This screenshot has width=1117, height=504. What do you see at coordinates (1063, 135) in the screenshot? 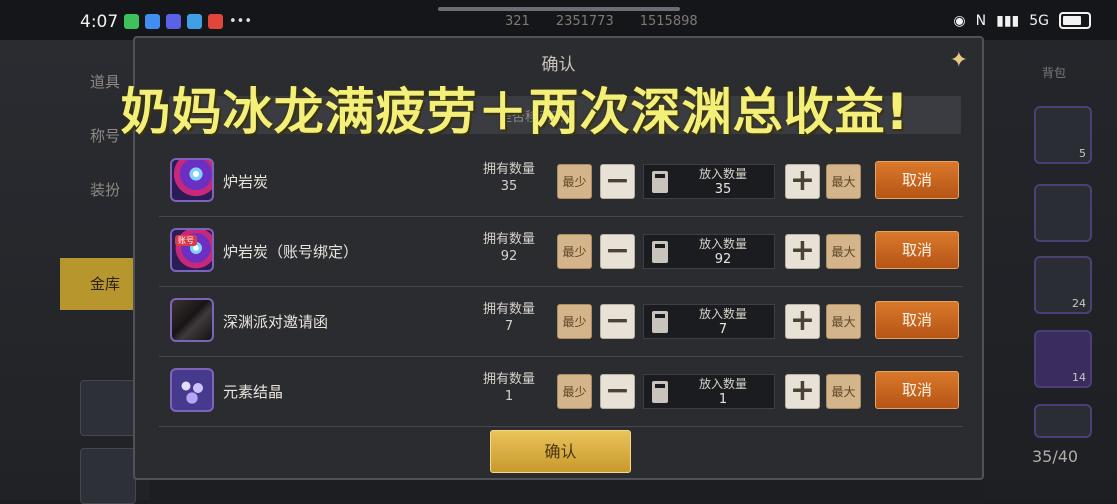
I see `inventory-slot: 5` at bounding box center [1063, 135].